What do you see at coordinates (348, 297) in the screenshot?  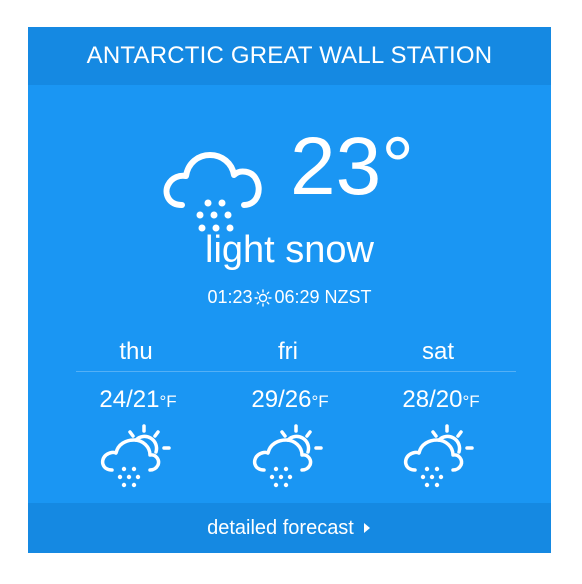 I see `timezone: NZST` at bounding box center [348, 297].